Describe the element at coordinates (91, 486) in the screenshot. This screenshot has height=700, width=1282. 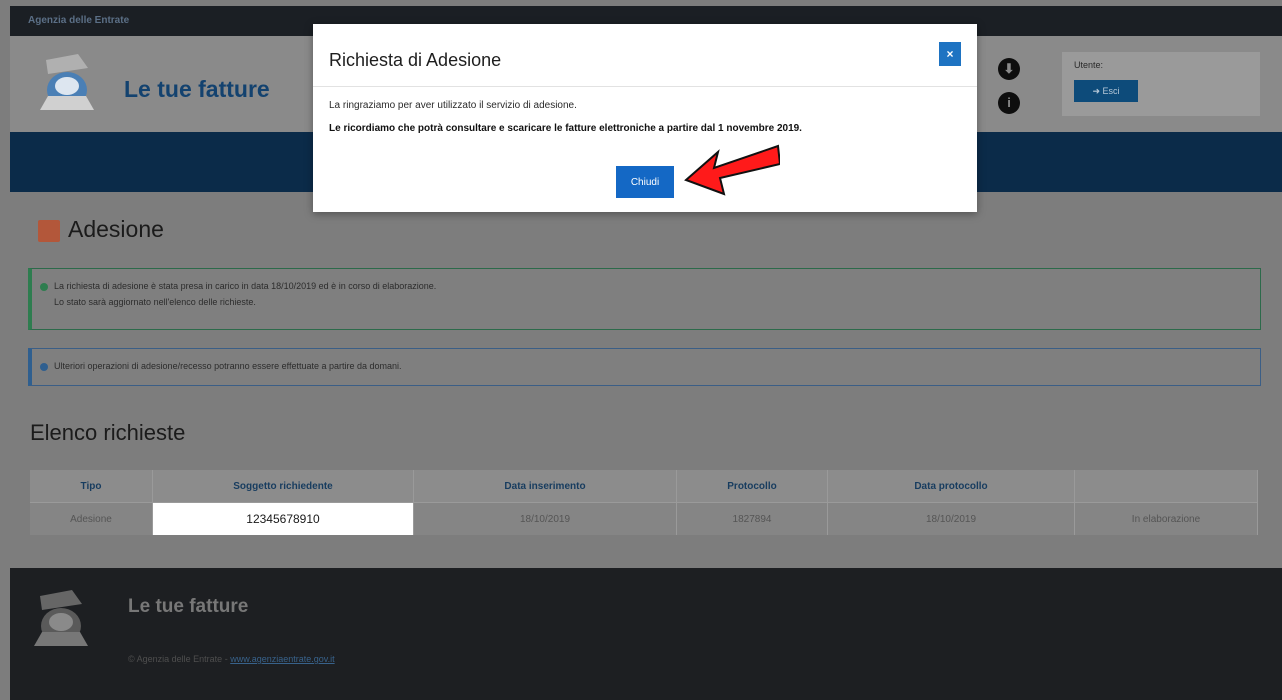
I see `column-header: Tipo` at that location.